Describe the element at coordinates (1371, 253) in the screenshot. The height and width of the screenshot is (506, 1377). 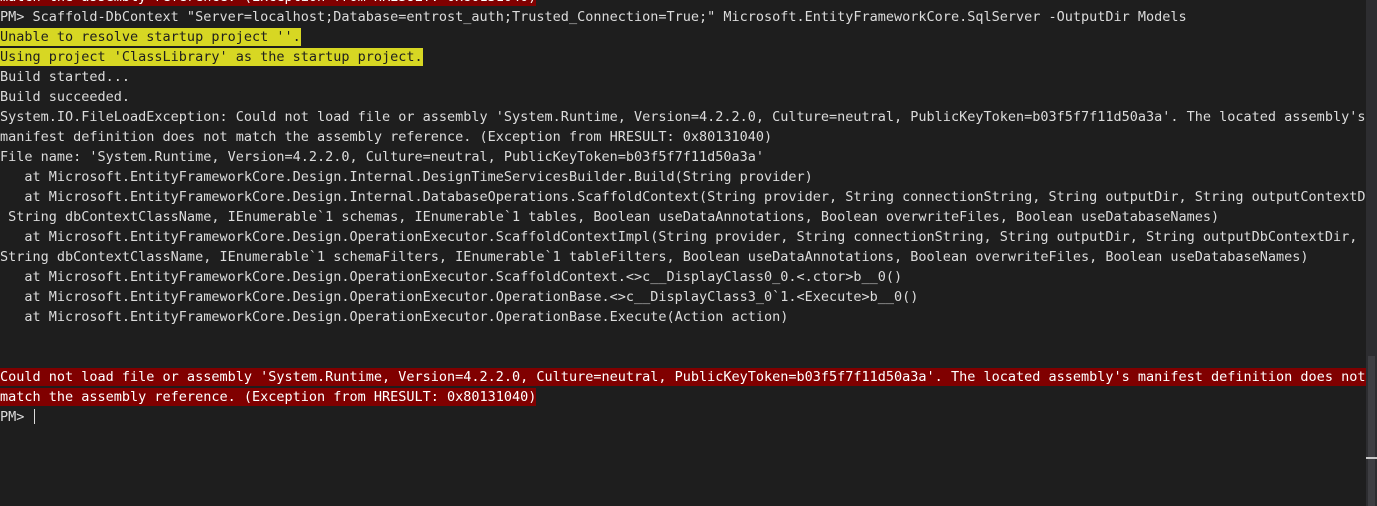
I see `vertical-scrollbar` at that location.